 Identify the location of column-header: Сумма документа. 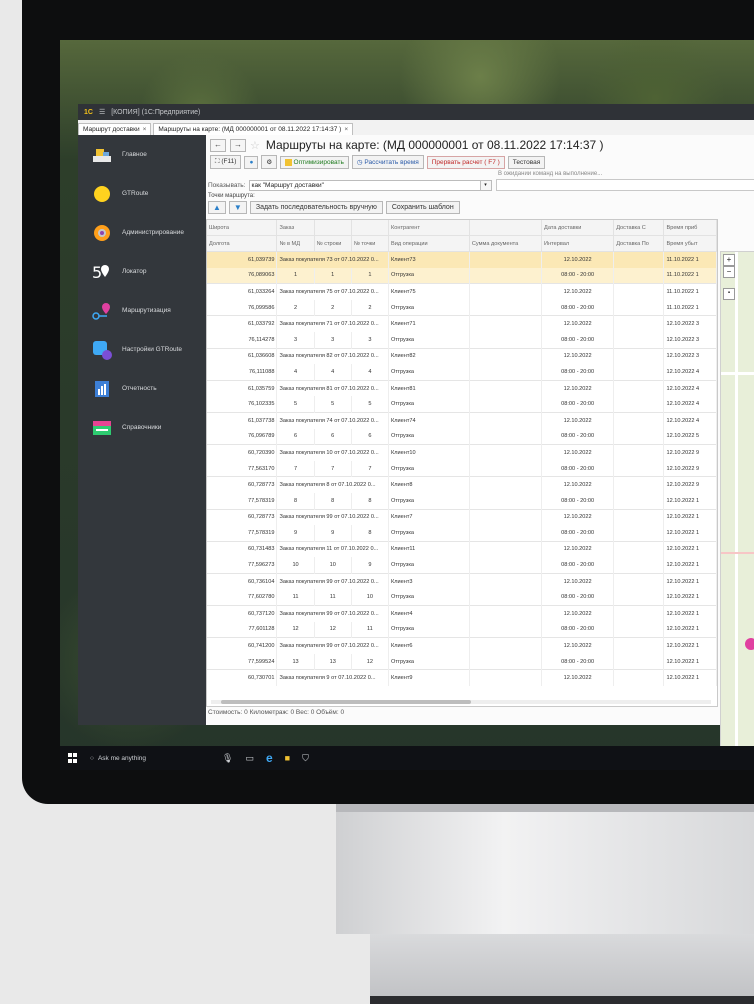
(506, 243).